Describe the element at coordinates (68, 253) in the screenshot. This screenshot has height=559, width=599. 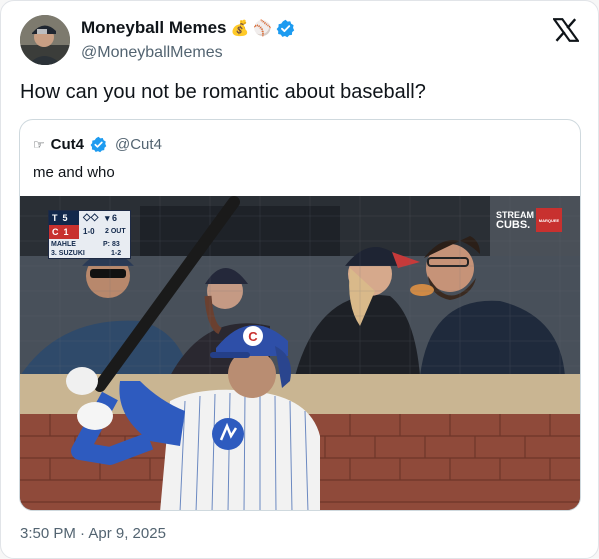
I see `batter: 3. SUZUKI` at that location.